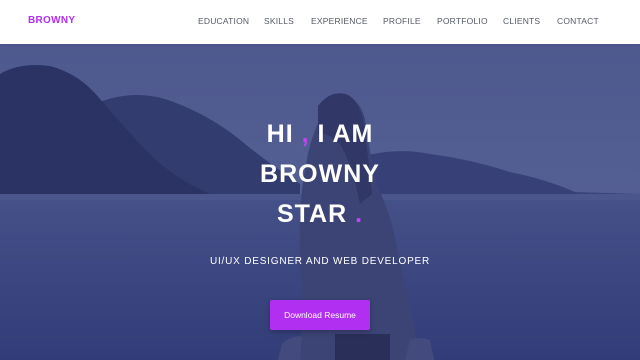  I want to click on nav-link-contact: CONTACT, so click(578, 21).